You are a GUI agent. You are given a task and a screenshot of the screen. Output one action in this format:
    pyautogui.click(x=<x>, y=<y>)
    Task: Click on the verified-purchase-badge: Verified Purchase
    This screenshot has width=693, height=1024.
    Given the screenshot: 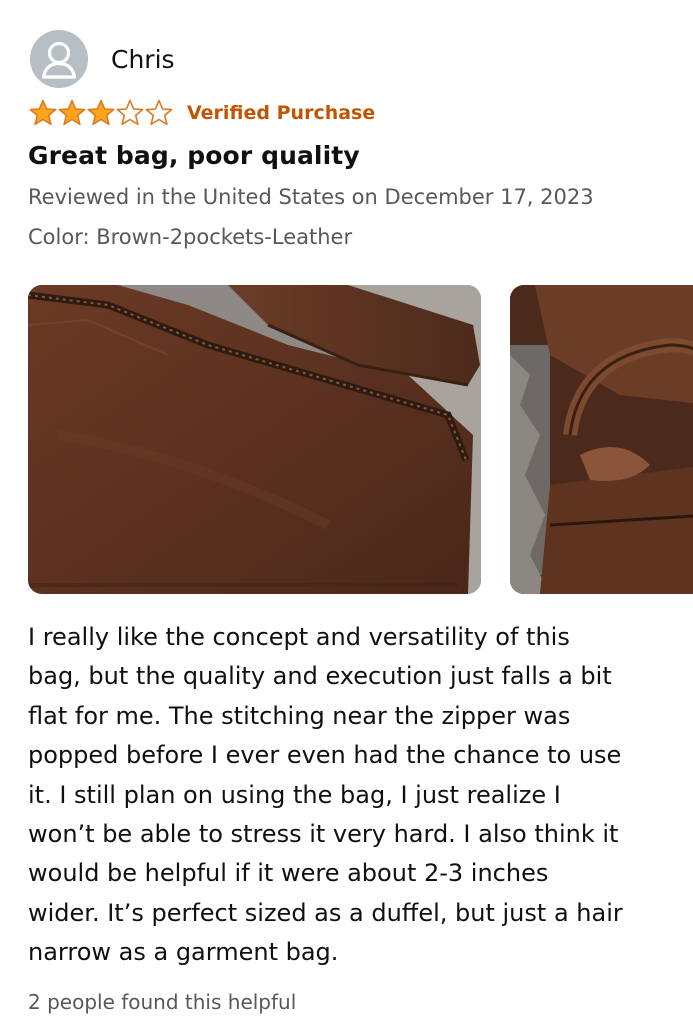 What is the action you would take?
    pyautogui.click(x=281, y=113)
    